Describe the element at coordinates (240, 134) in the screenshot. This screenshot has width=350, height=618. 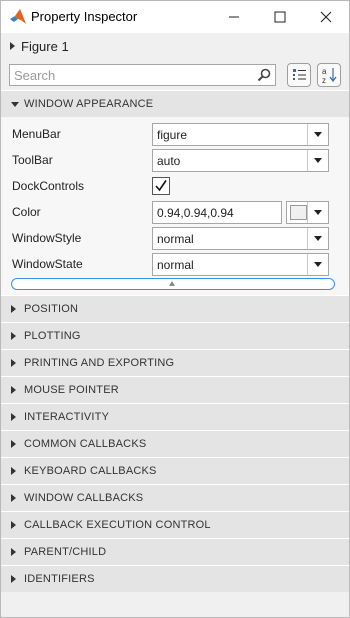
I see `menubar-select: figure` at that location.